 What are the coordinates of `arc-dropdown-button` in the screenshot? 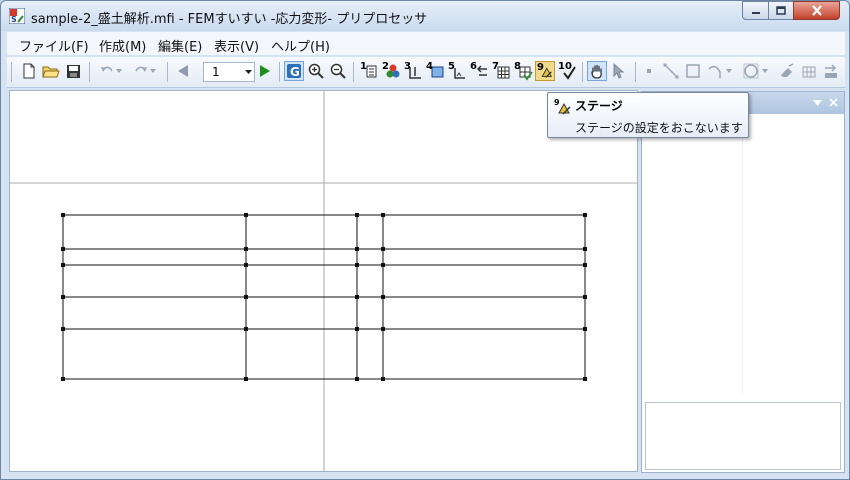 It's located at (729, 71).